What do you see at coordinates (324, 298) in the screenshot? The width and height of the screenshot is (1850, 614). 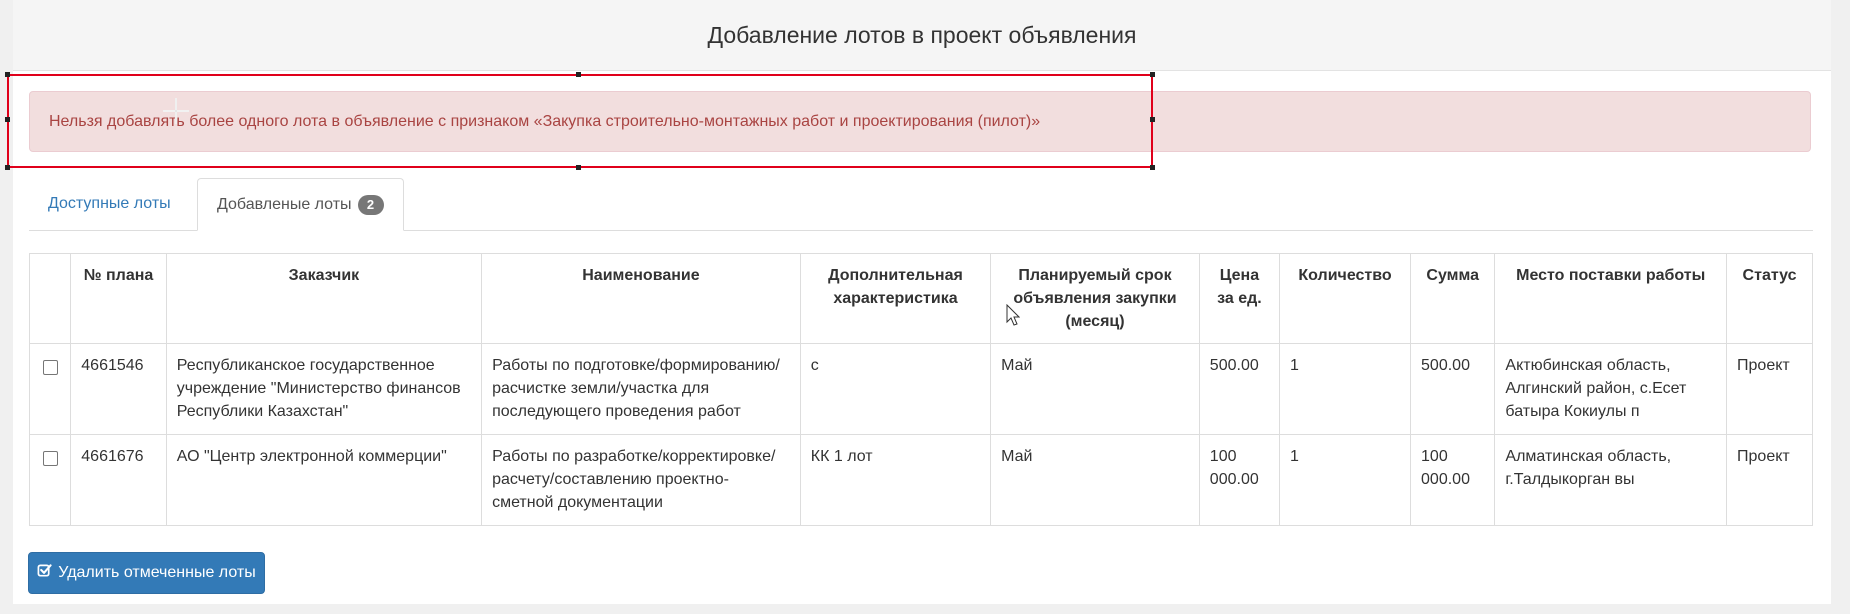 I see `col-customer: Заказчик` at bounding box center [324, 298].